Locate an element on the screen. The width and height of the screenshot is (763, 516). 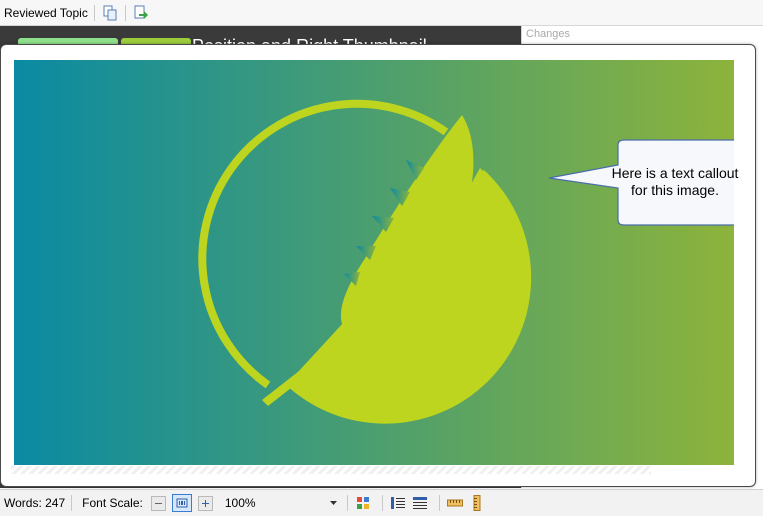
callout-line-2: for this image. is located at coordinates (675, 190).